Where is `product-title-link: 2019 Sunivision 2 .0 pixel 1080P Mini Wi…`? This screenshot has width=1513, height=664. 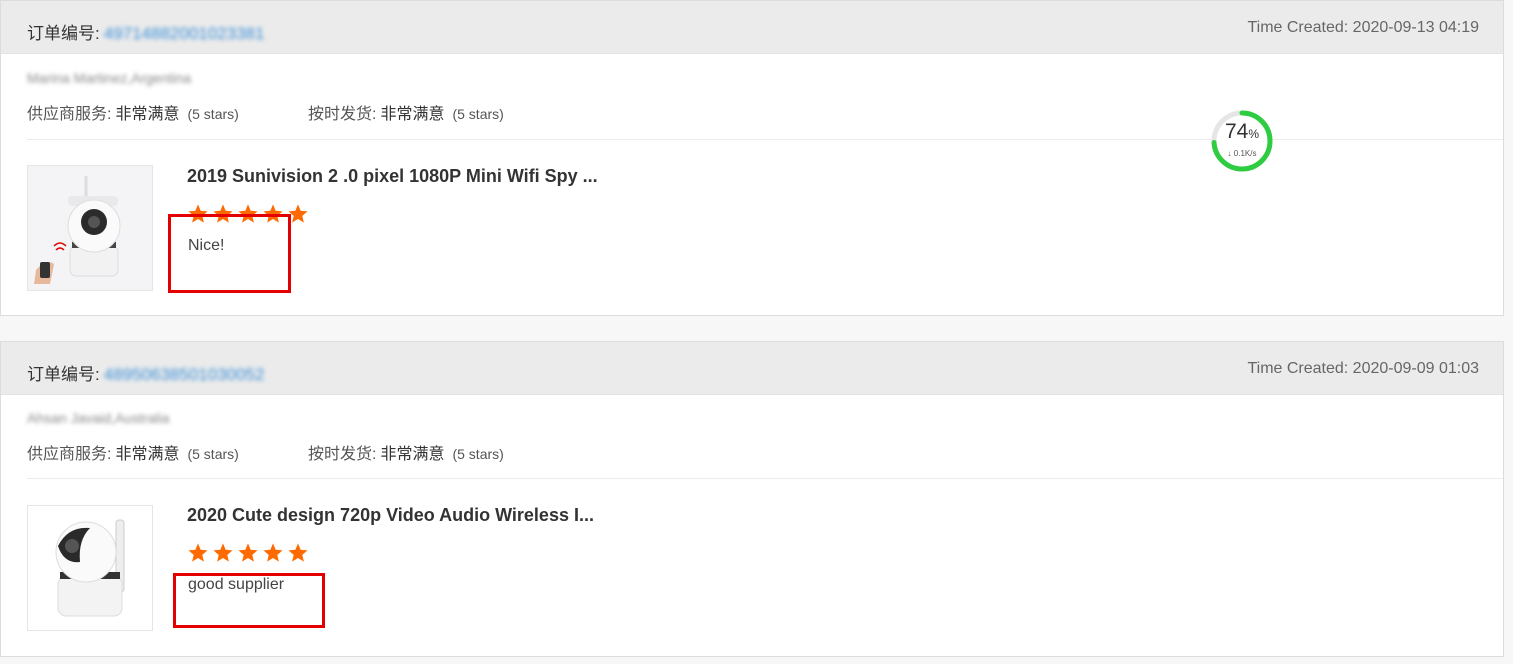 product-title-link: 2019 Sunivision 2 .0 pixel 1080P Mini Wi… is located at coordinates (392, 176).